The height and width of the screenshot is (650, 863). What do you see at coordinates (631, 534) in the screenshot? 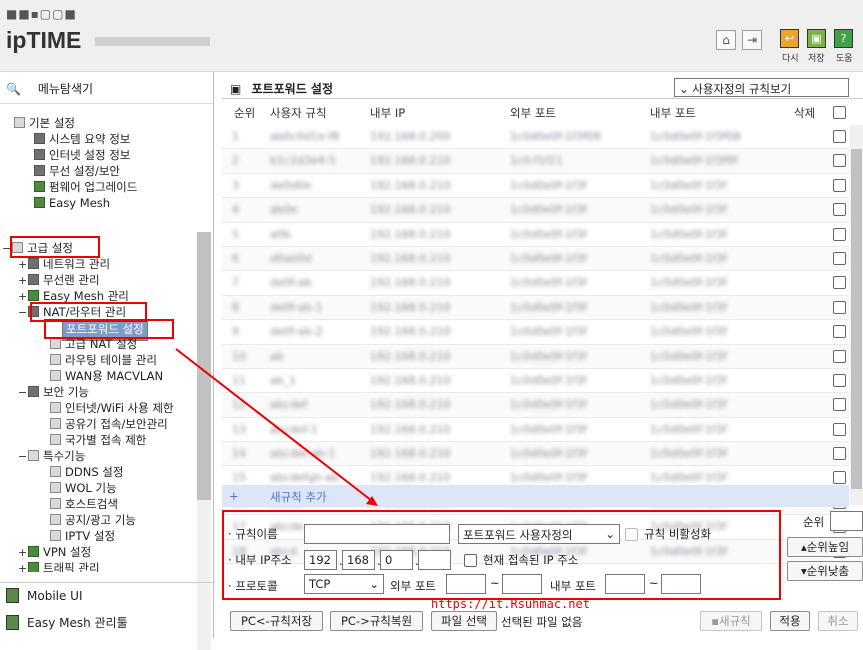
I see `disable-rule-checkbox` at bounding box center [631, 534].